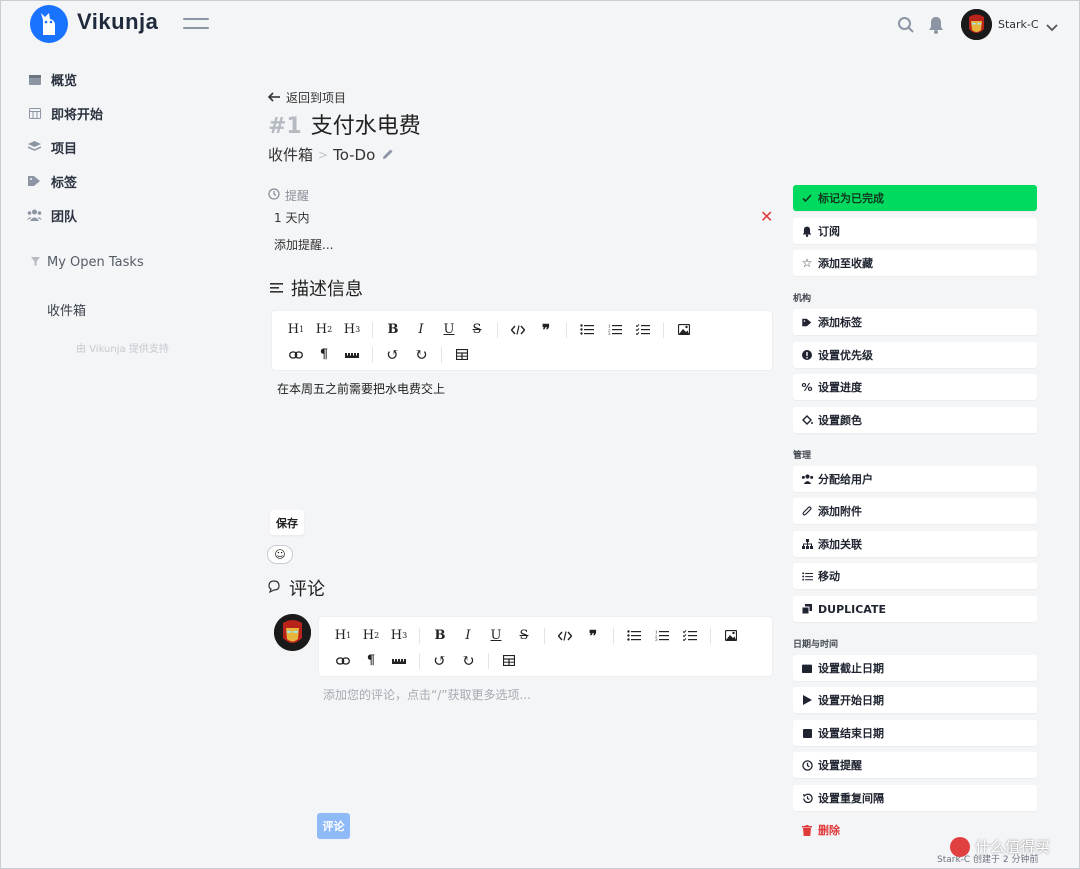 This screenshot has width=1080, height=869. Describe the element at coordinates (915, 668) in the screenshot. I see `set-due-date-button: 设置截止日期` at that location.